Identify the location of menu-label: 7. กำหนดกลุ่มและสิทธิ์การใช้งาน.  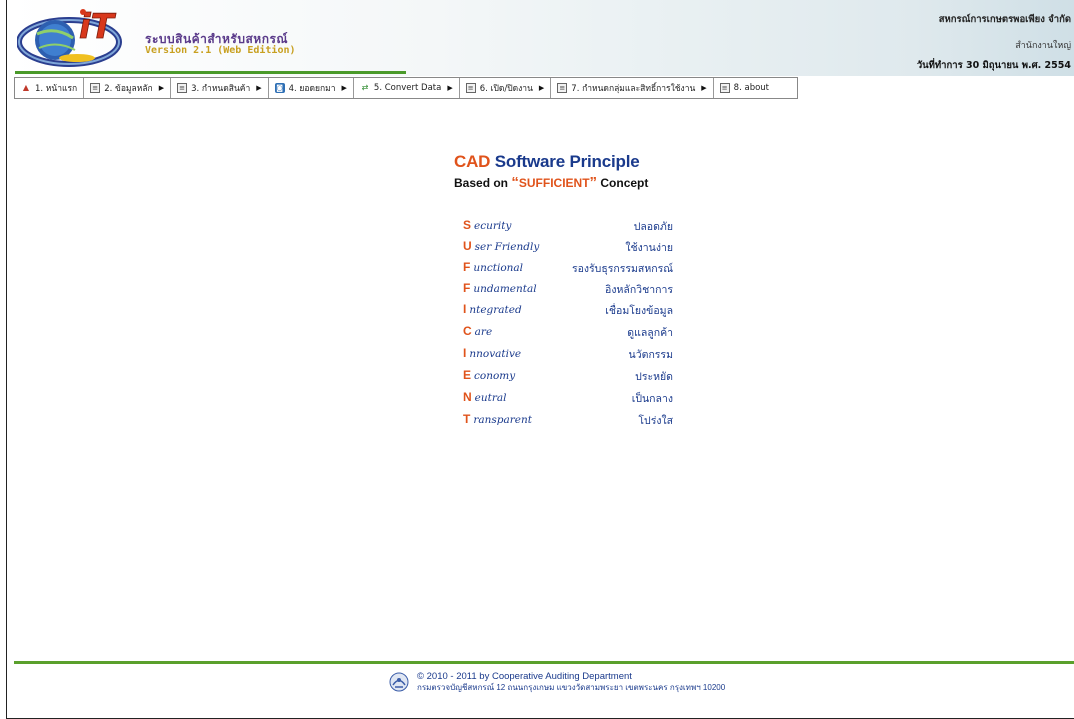
(633, 89).